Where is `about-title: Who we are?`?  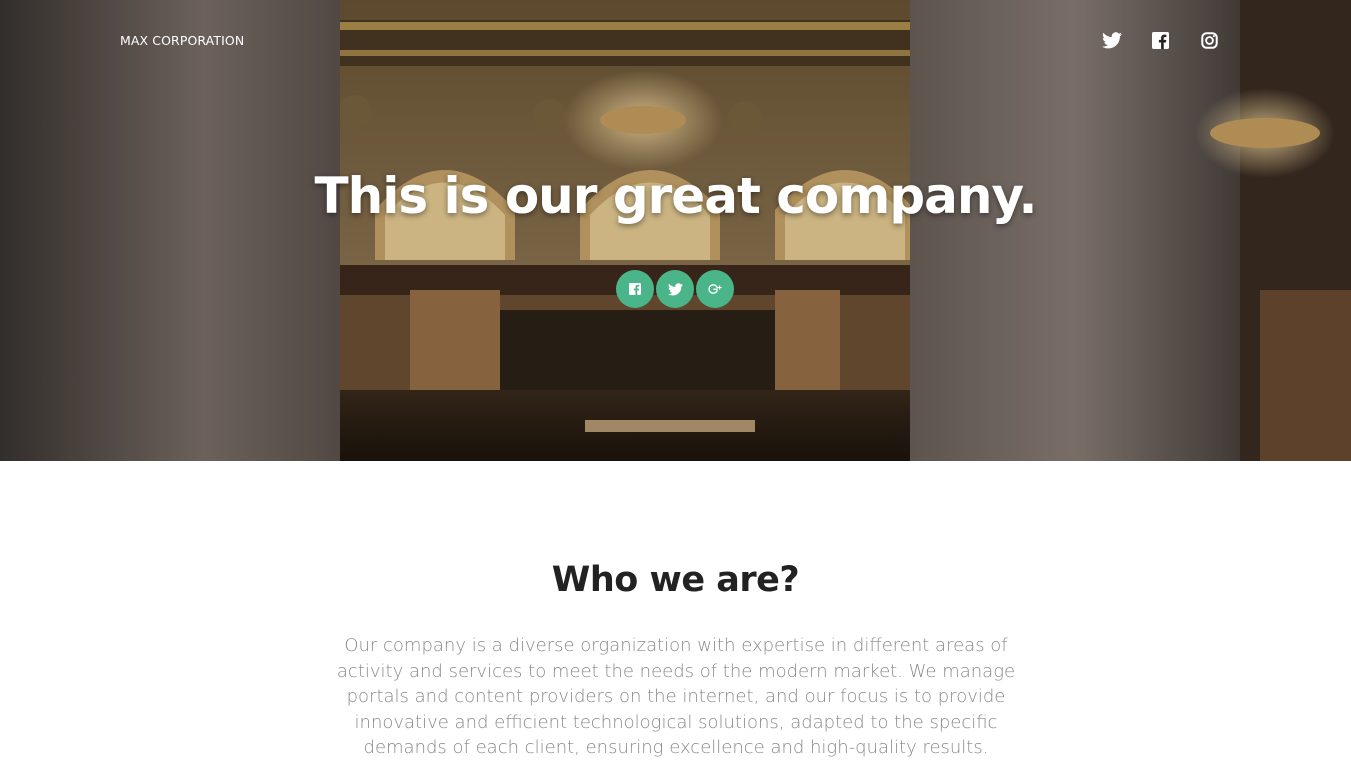 about-title: Who we are? is located at coordinates (675, 580).